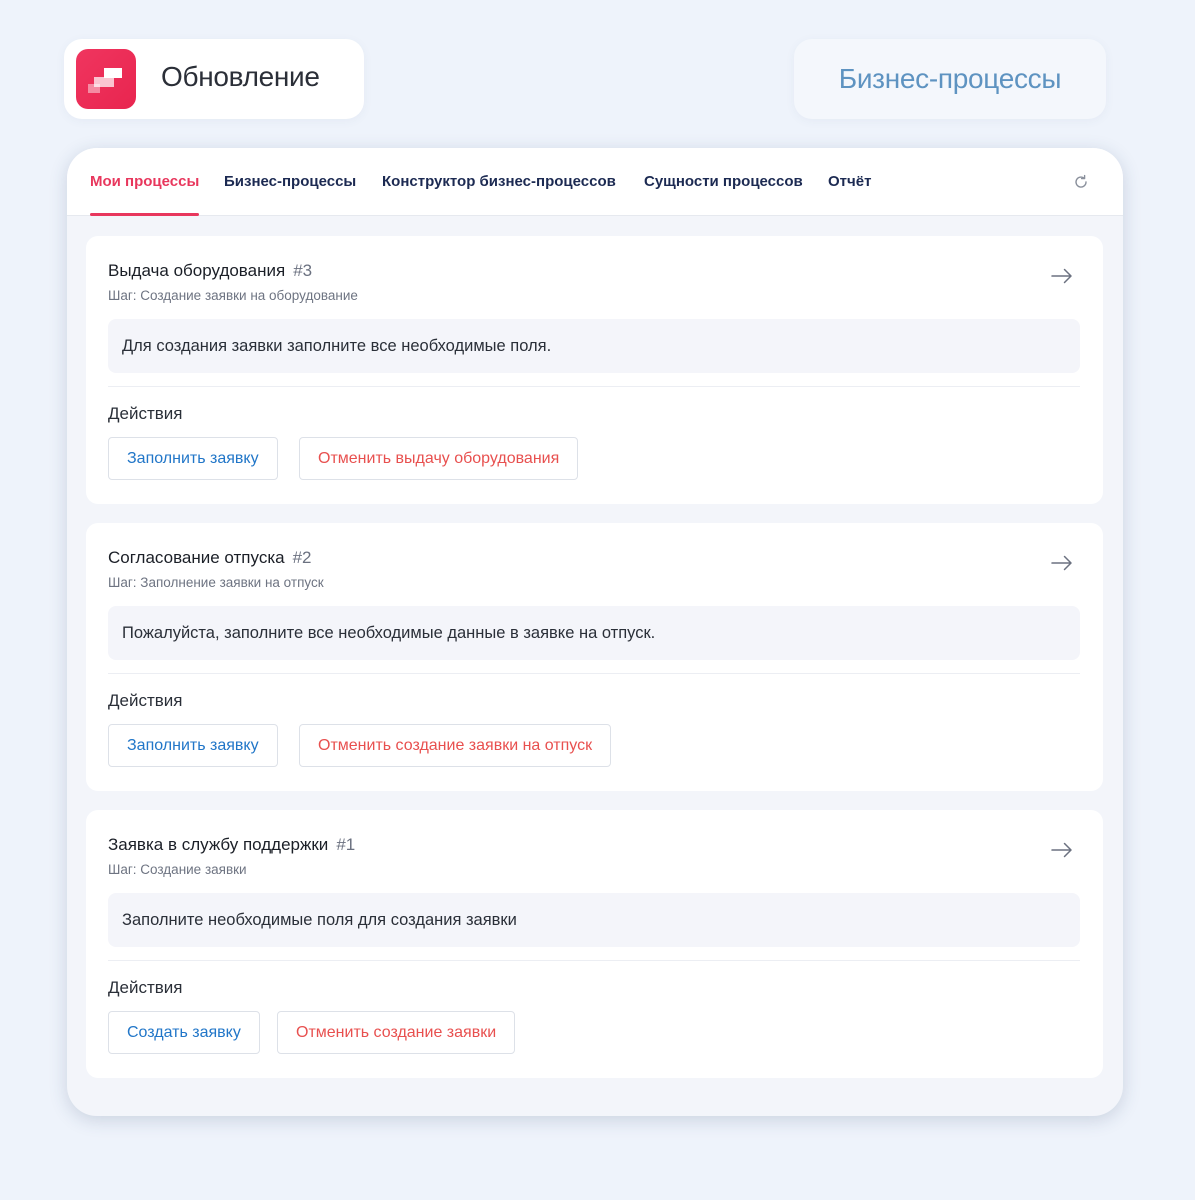 This screenshot has width=1195, height=1200. Describe the element at coordinates (455, 745) in the screenshot. I see `cancel-vacation-button: Отменить создание заявки на отпуск` at that location.